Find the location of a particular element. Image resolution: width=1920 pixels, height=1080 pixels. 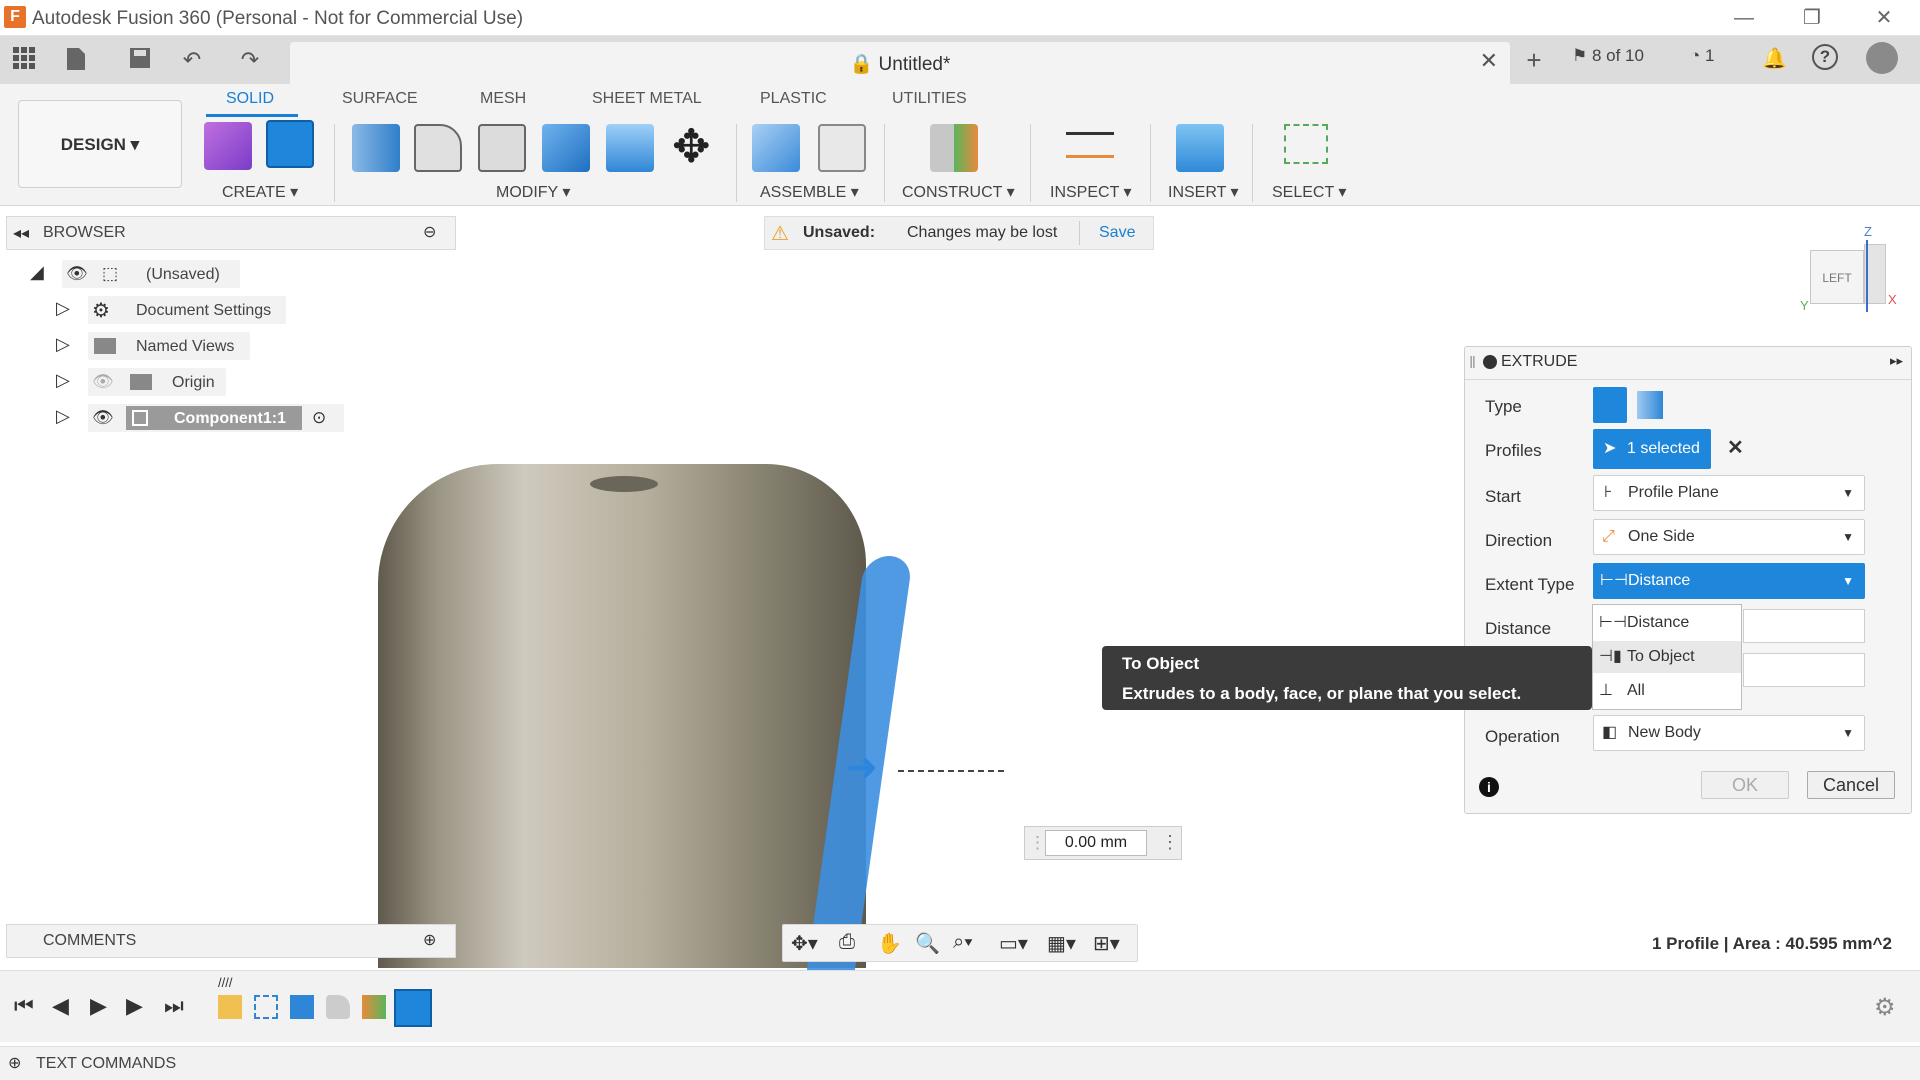

expand-dialog-icon: ▸▸ is located at coordinates (1896, 361).